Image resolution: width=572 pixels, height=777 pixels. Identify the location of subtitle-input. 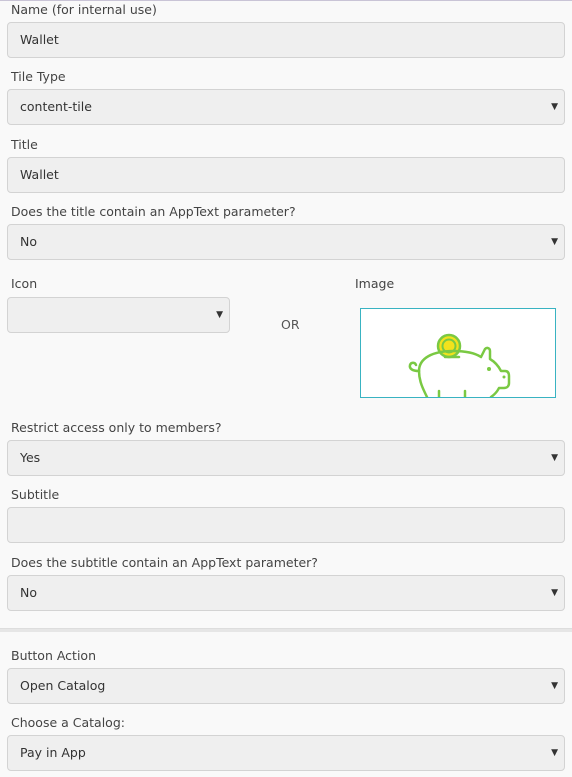
(286, 525).